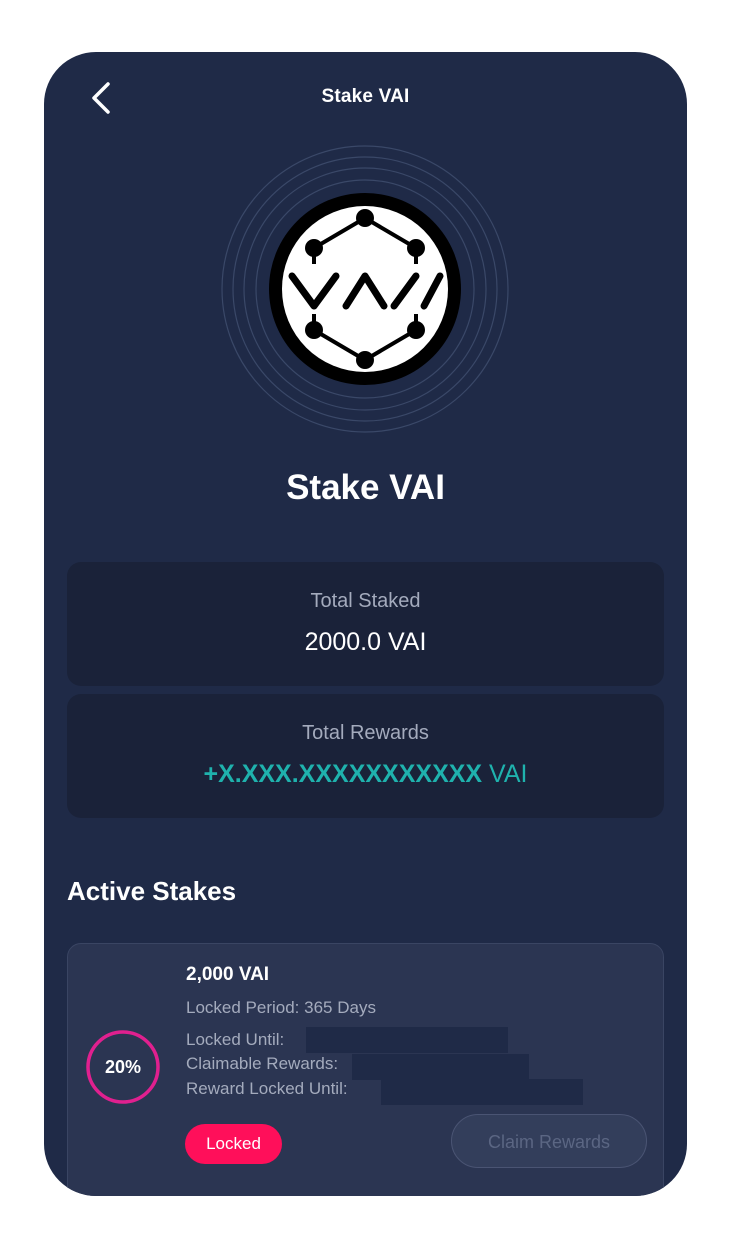 The height and width of the screenshot is (1247, 730). I want to click on active-stakes-title: Active Stakes, so click(152, 891).